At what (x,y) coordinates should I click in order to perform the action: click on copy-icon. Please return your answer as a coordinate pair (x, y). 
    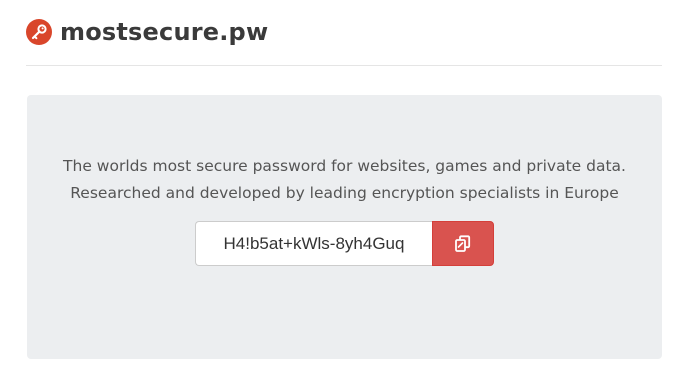
    Looking at the image, I should click on (463, 243).